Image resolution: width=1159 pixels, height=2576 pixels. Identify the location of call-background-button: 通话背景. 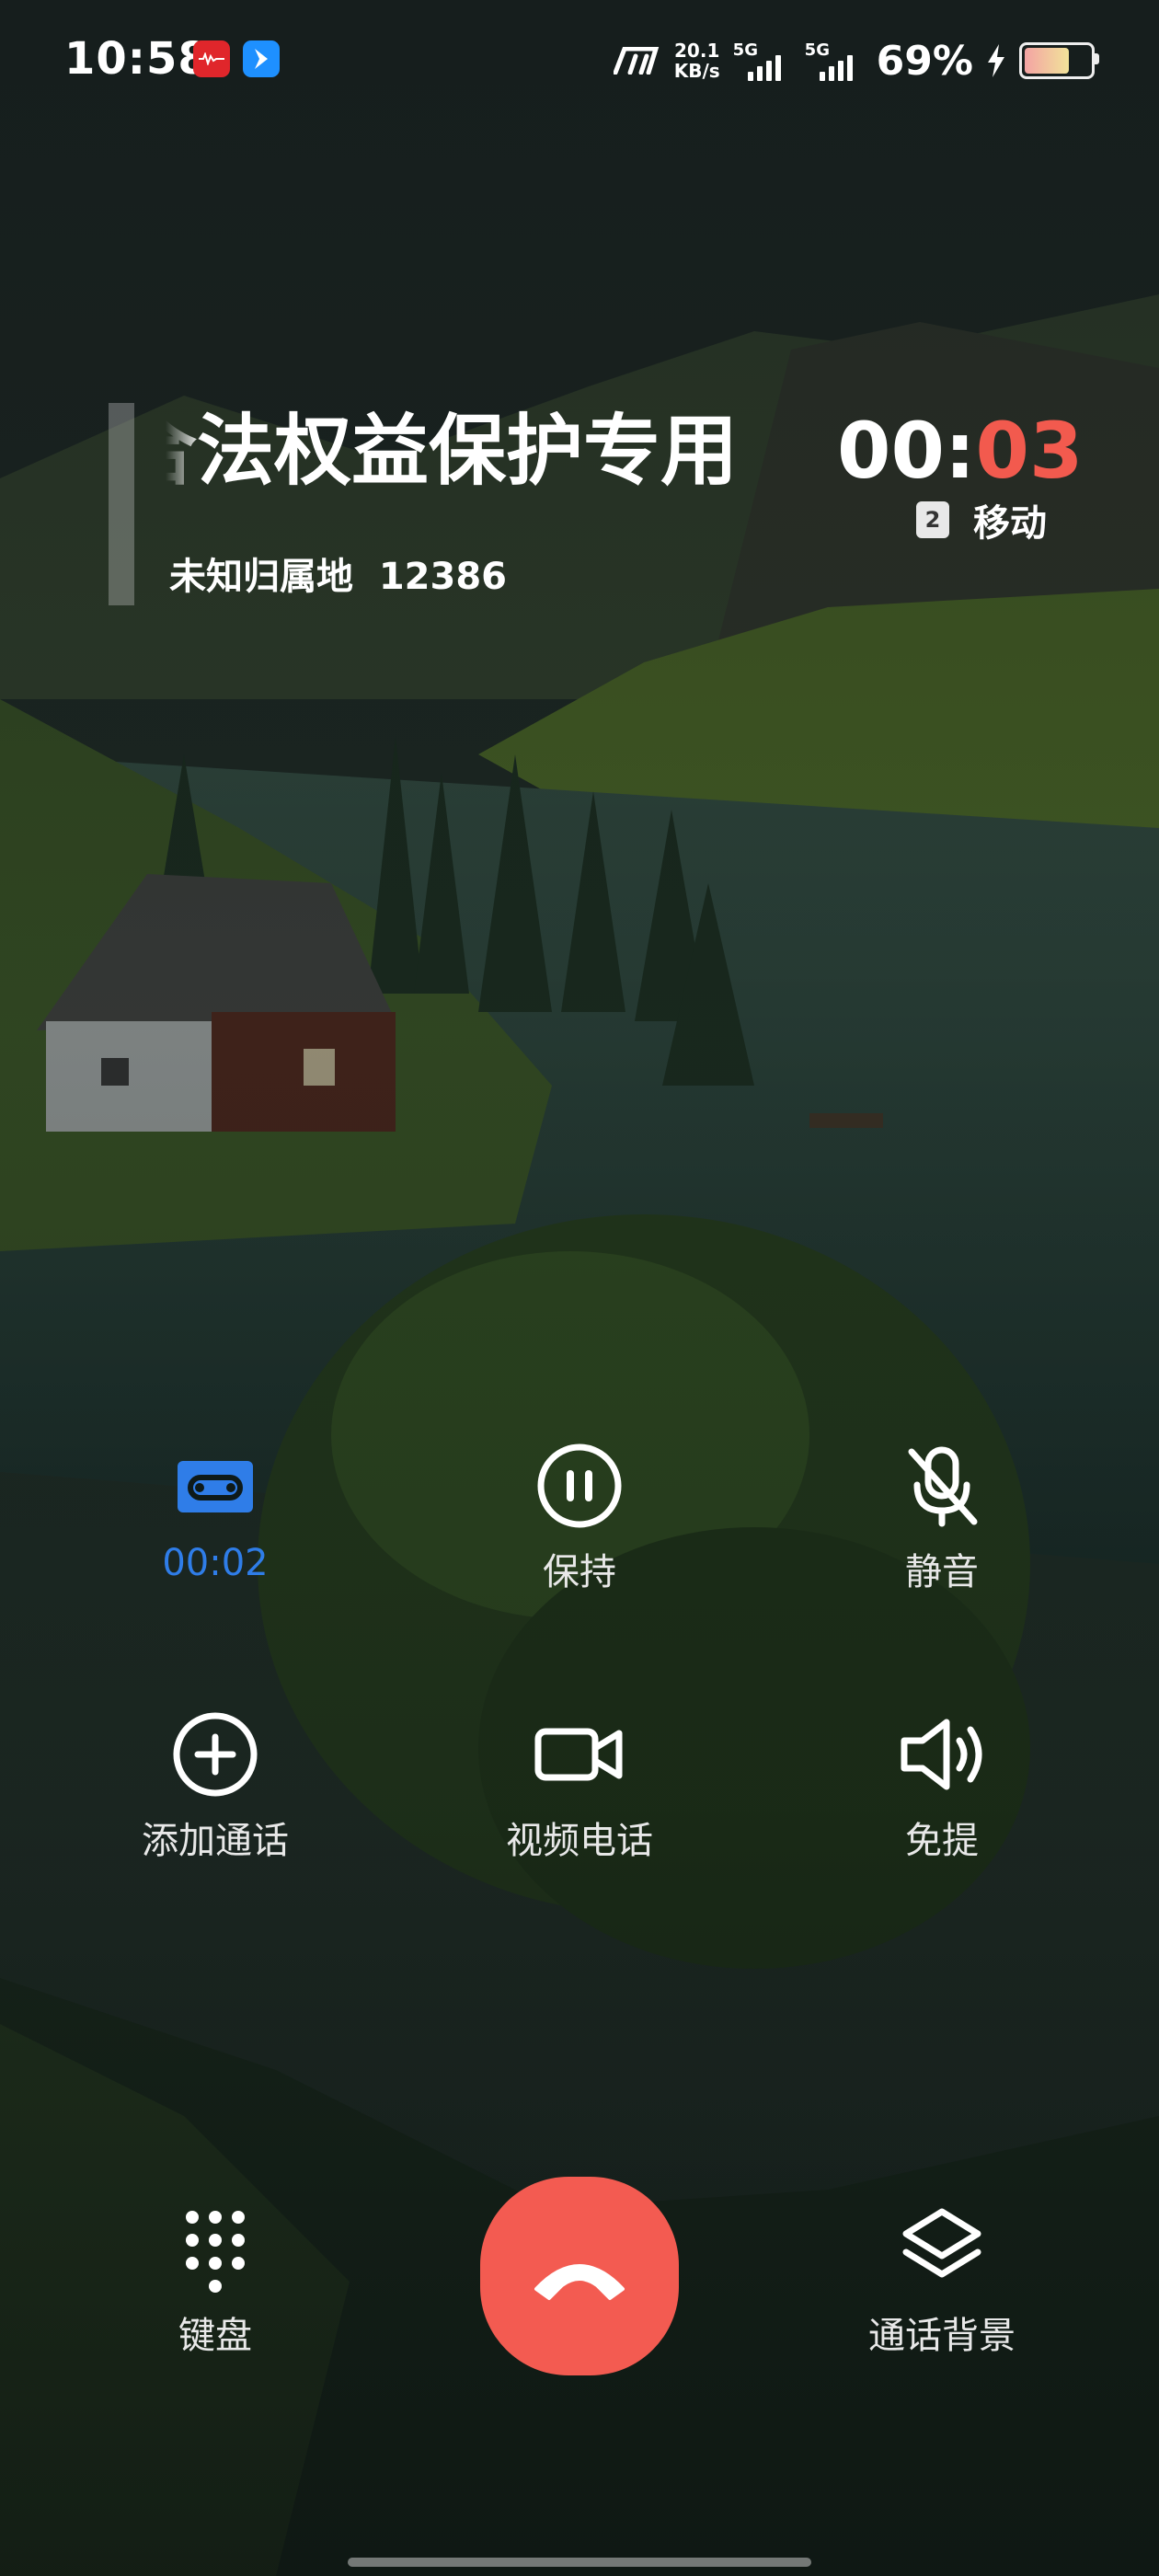
(942, 2286).